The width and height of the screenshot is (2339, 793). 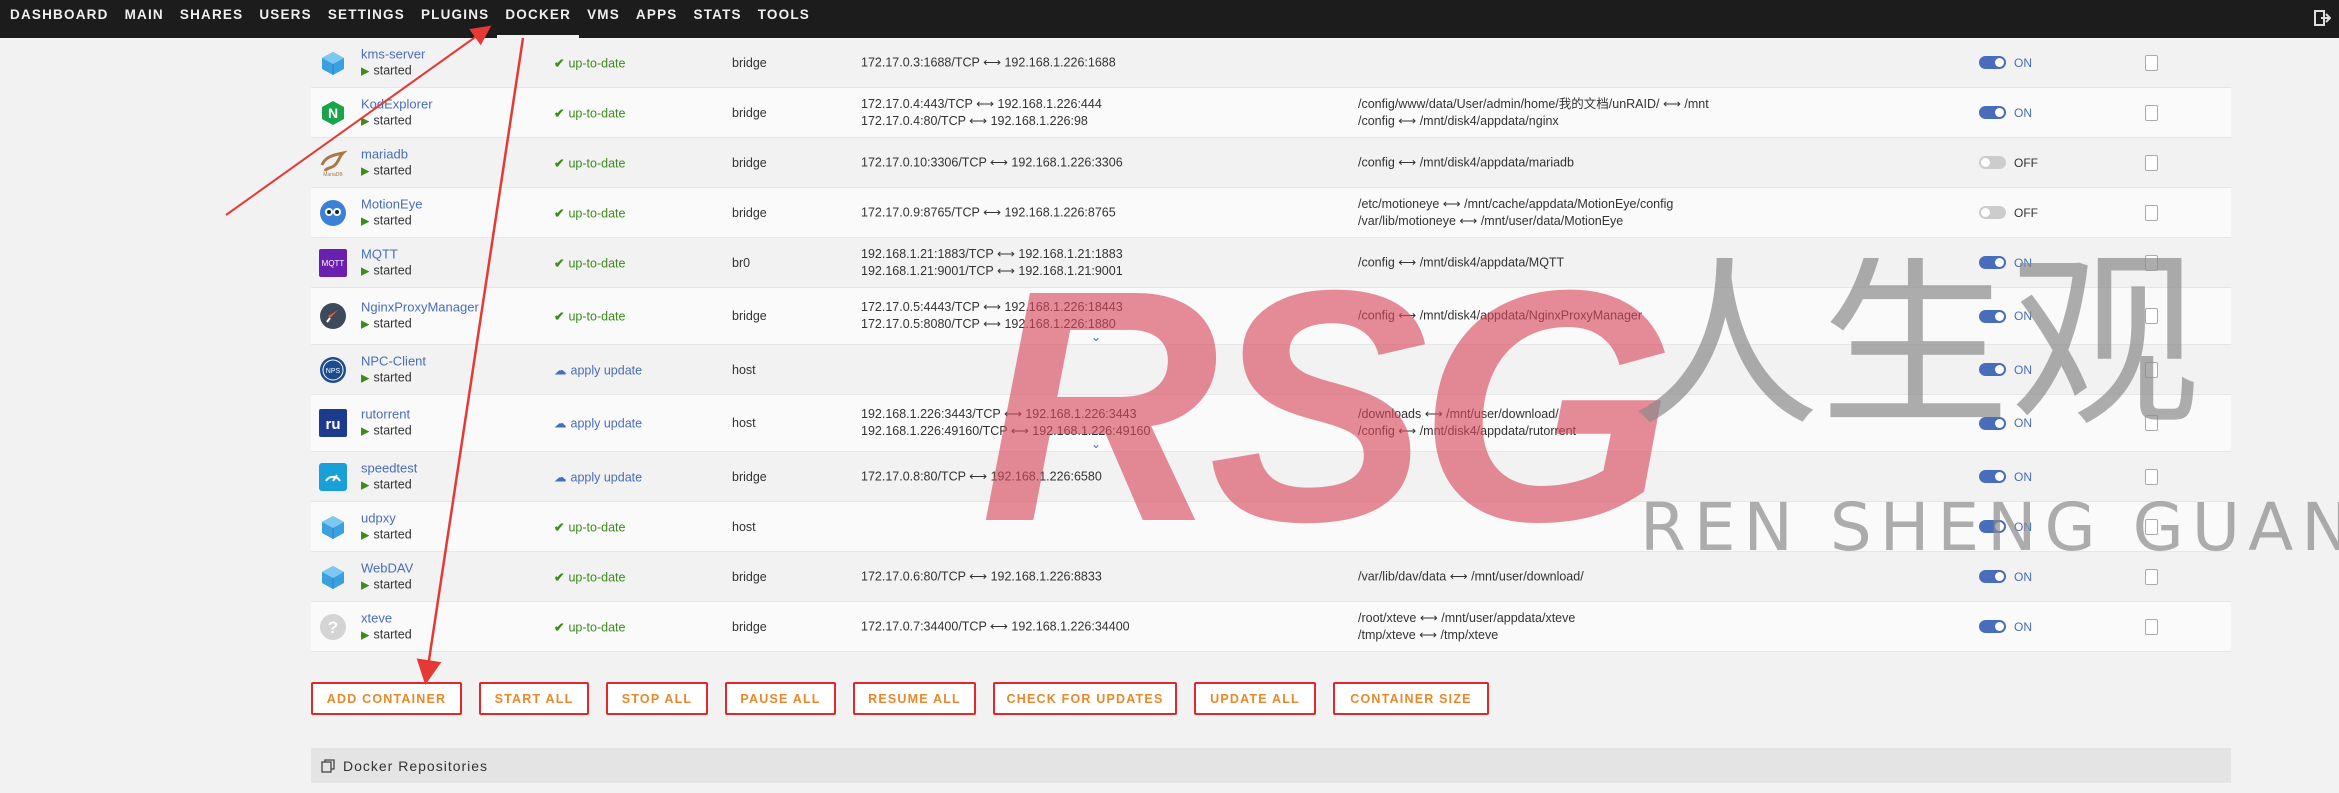 I want to click on npc-icon: NPS, so click(x=333, y=370).